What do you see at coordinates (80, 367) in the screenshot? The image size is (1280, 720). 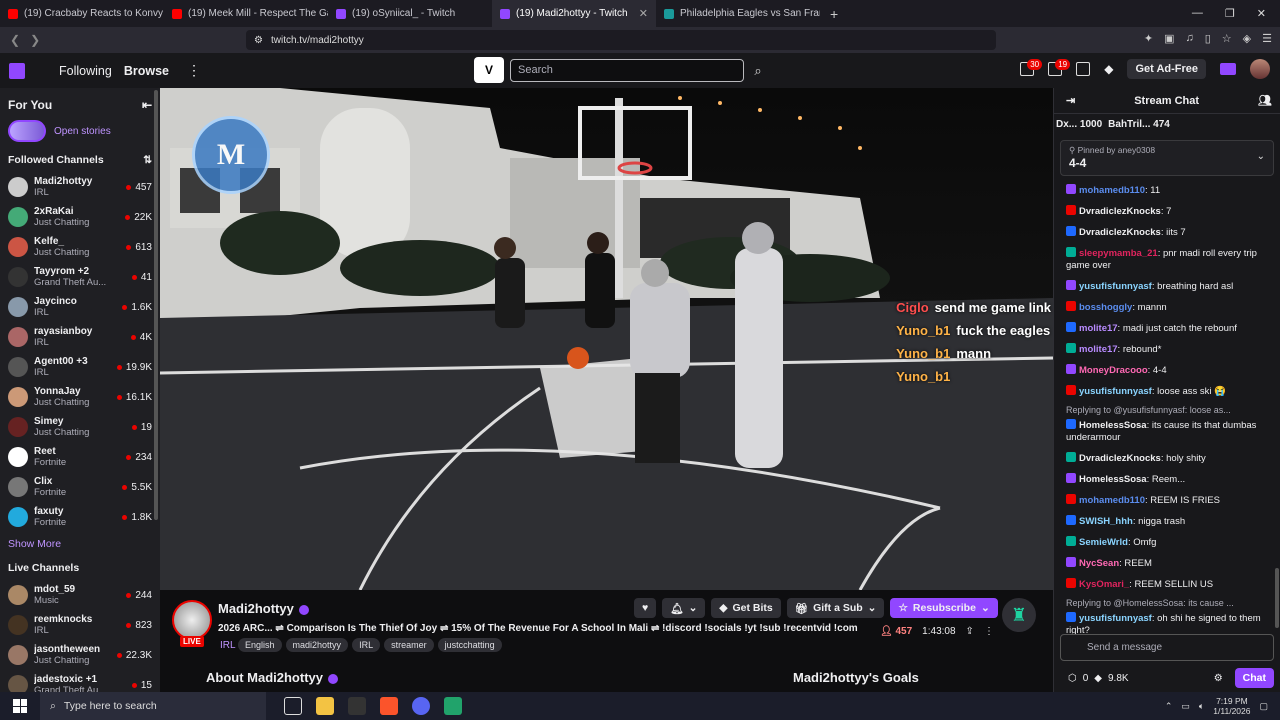 I see `sidebar-channel-item: Agent00 +3 IRL 19.9K` at bounding box center [80, 367].